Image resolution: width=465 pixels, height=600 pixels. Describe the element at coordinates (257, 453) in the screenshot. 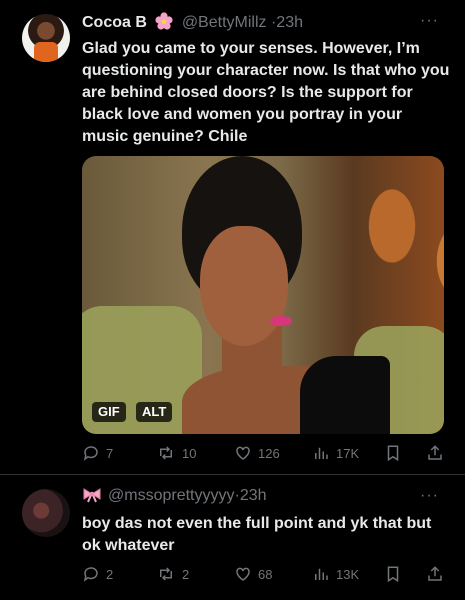

I see `like-button: 126` at that location.